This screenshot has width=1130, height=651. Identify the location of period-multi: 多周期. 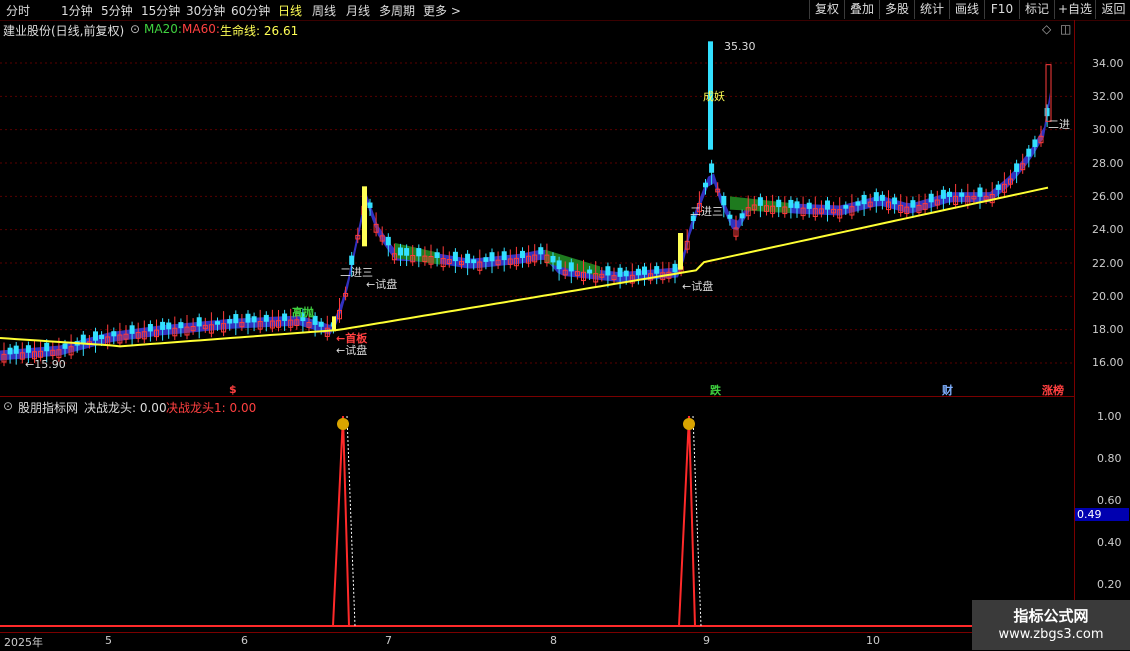
(397, 10).